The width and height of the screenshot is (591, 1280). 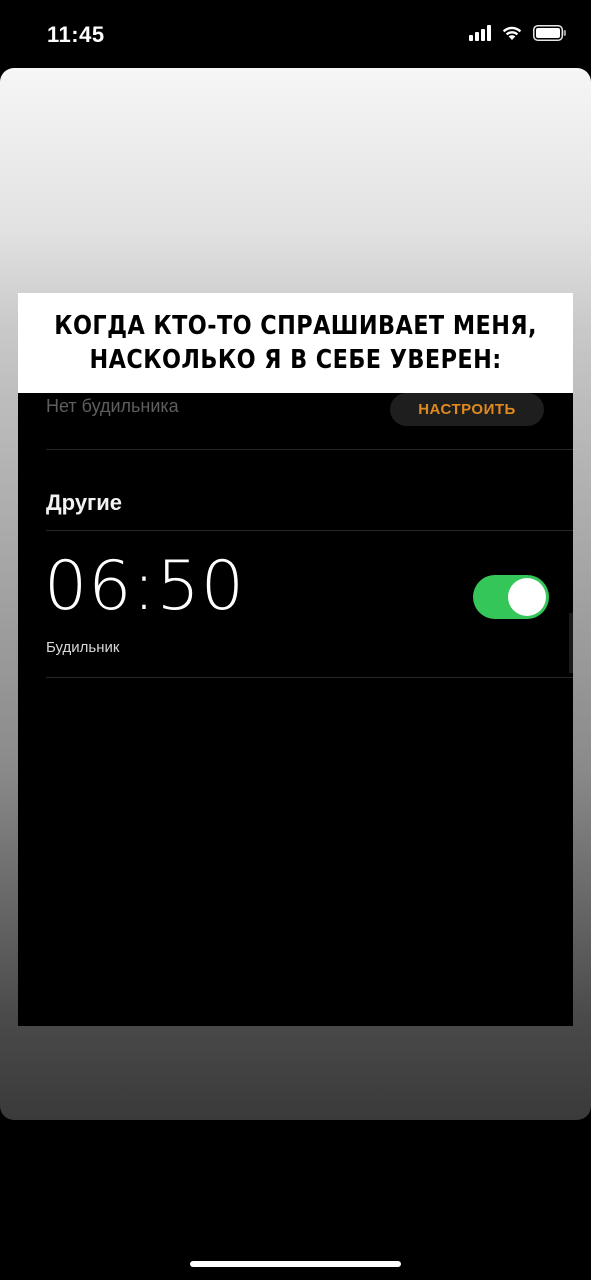 I want to click on status-time: 11:45, so click(x=76, y=34).